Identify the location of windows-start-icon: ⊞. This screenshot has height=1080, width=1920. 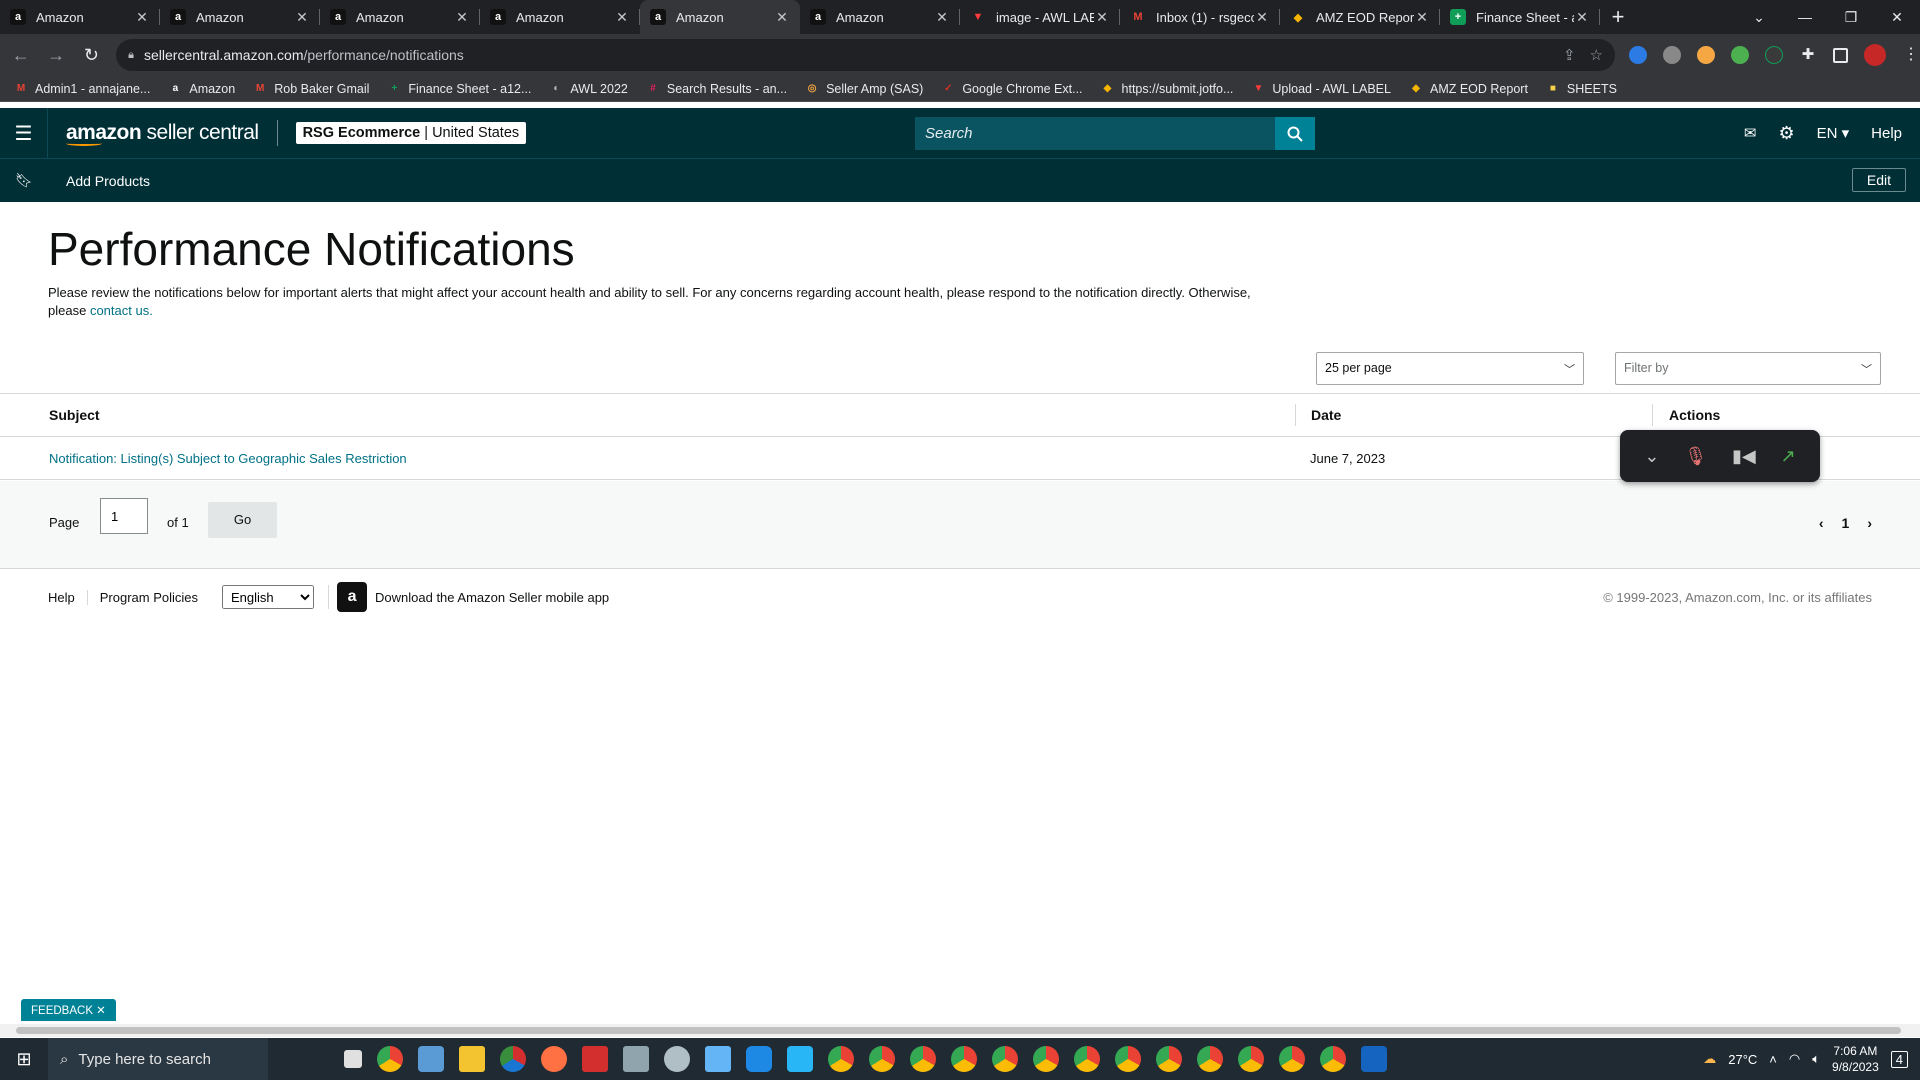
(24, 1059).